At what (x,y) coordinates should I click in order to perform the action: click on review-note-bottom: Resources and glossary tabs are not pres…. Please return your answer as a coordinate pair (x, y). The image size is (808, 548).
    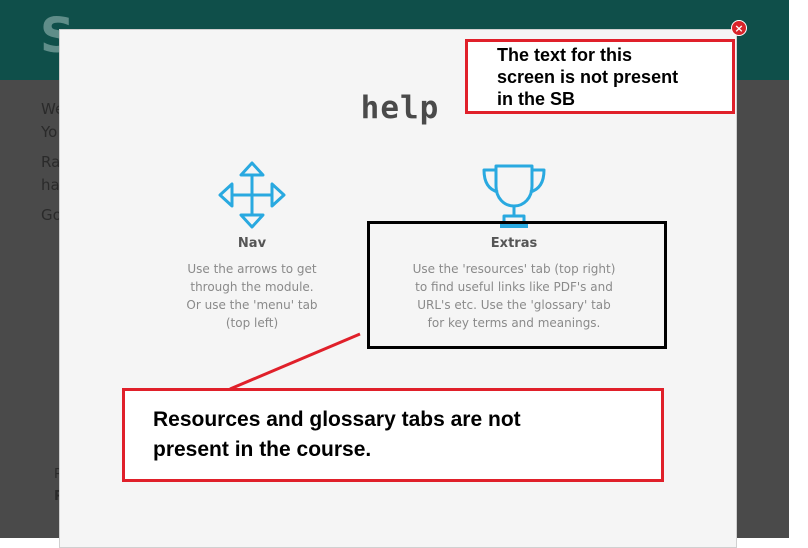
    Looking at the image, I should click on (393, 435).